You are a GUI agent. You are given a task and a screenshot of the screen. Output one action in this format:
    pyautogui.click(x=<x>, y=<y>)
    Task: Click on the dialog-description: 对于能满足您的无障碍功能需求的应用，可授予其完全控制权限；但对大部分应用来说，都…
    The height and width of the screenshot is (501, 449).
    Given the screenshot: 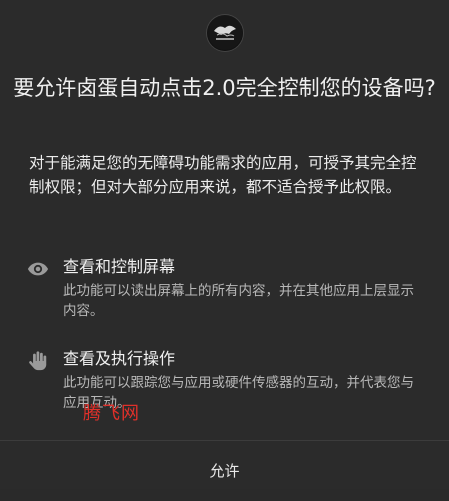 What is the action you would take?
    pyautogui.click(x=223, y=175)
    